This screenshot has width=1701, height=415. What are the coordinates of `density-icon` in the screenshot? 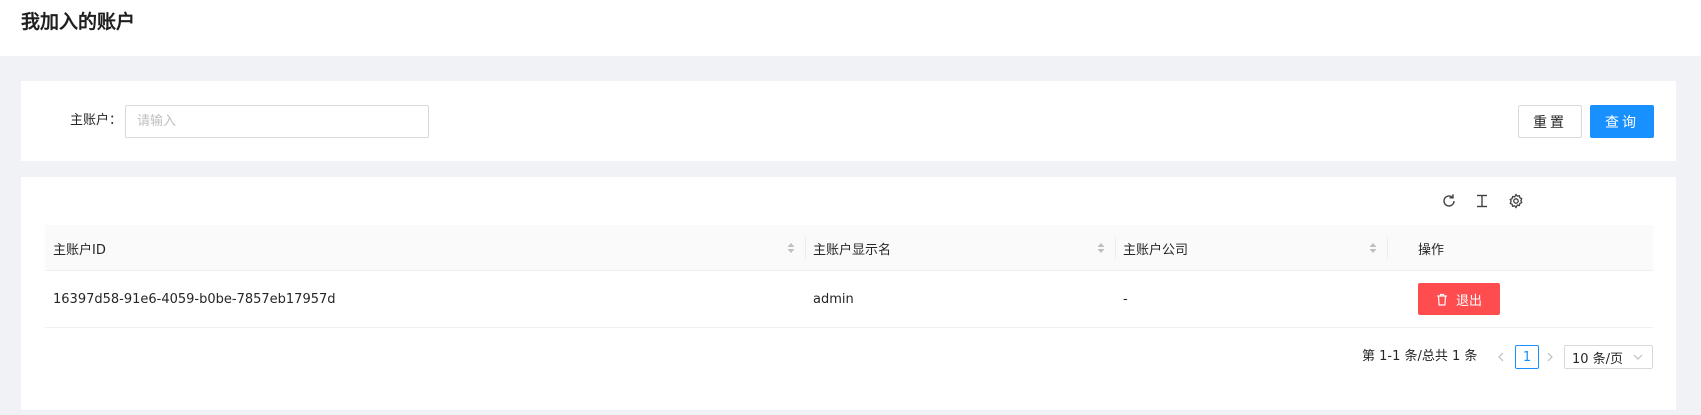 It's located at (1482, 201).